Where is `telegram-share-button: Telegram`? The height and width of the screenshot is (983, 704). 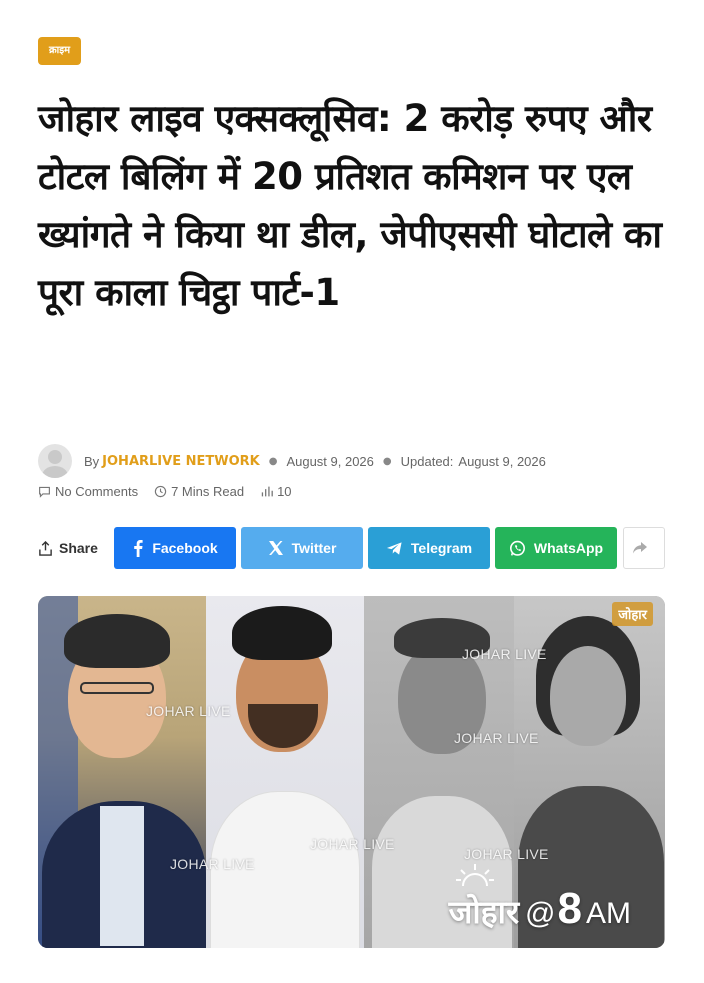
telegram-share-button: Telegram is located at coordinates (429, 548).